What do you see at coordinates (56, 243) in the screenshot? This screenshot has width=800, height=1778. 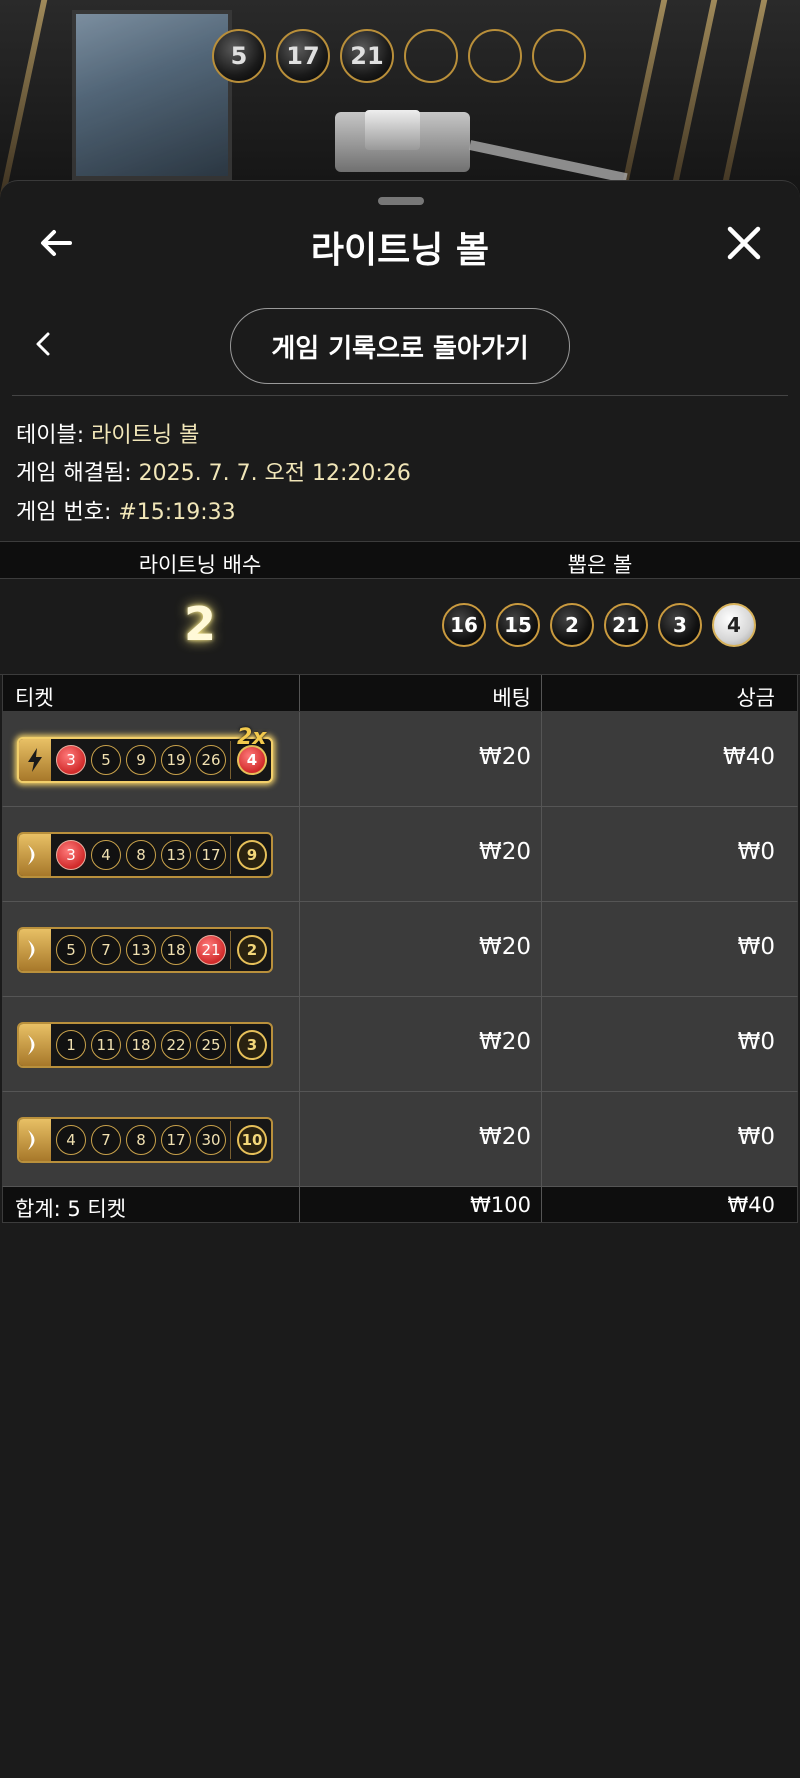 I see `arrow-left-icon` at bounding box center [56, 243].